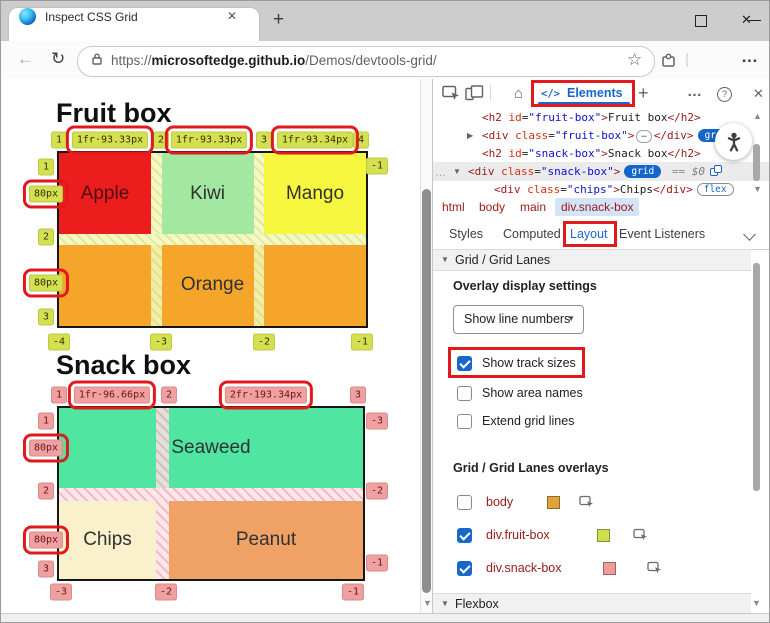 The width and height of the screenshot is (770, 623). What do you see at coordinates (757, 116) in the screenshot?
I see `tree-scroll-up-icon: ▲` at bounding box center [757, 116].